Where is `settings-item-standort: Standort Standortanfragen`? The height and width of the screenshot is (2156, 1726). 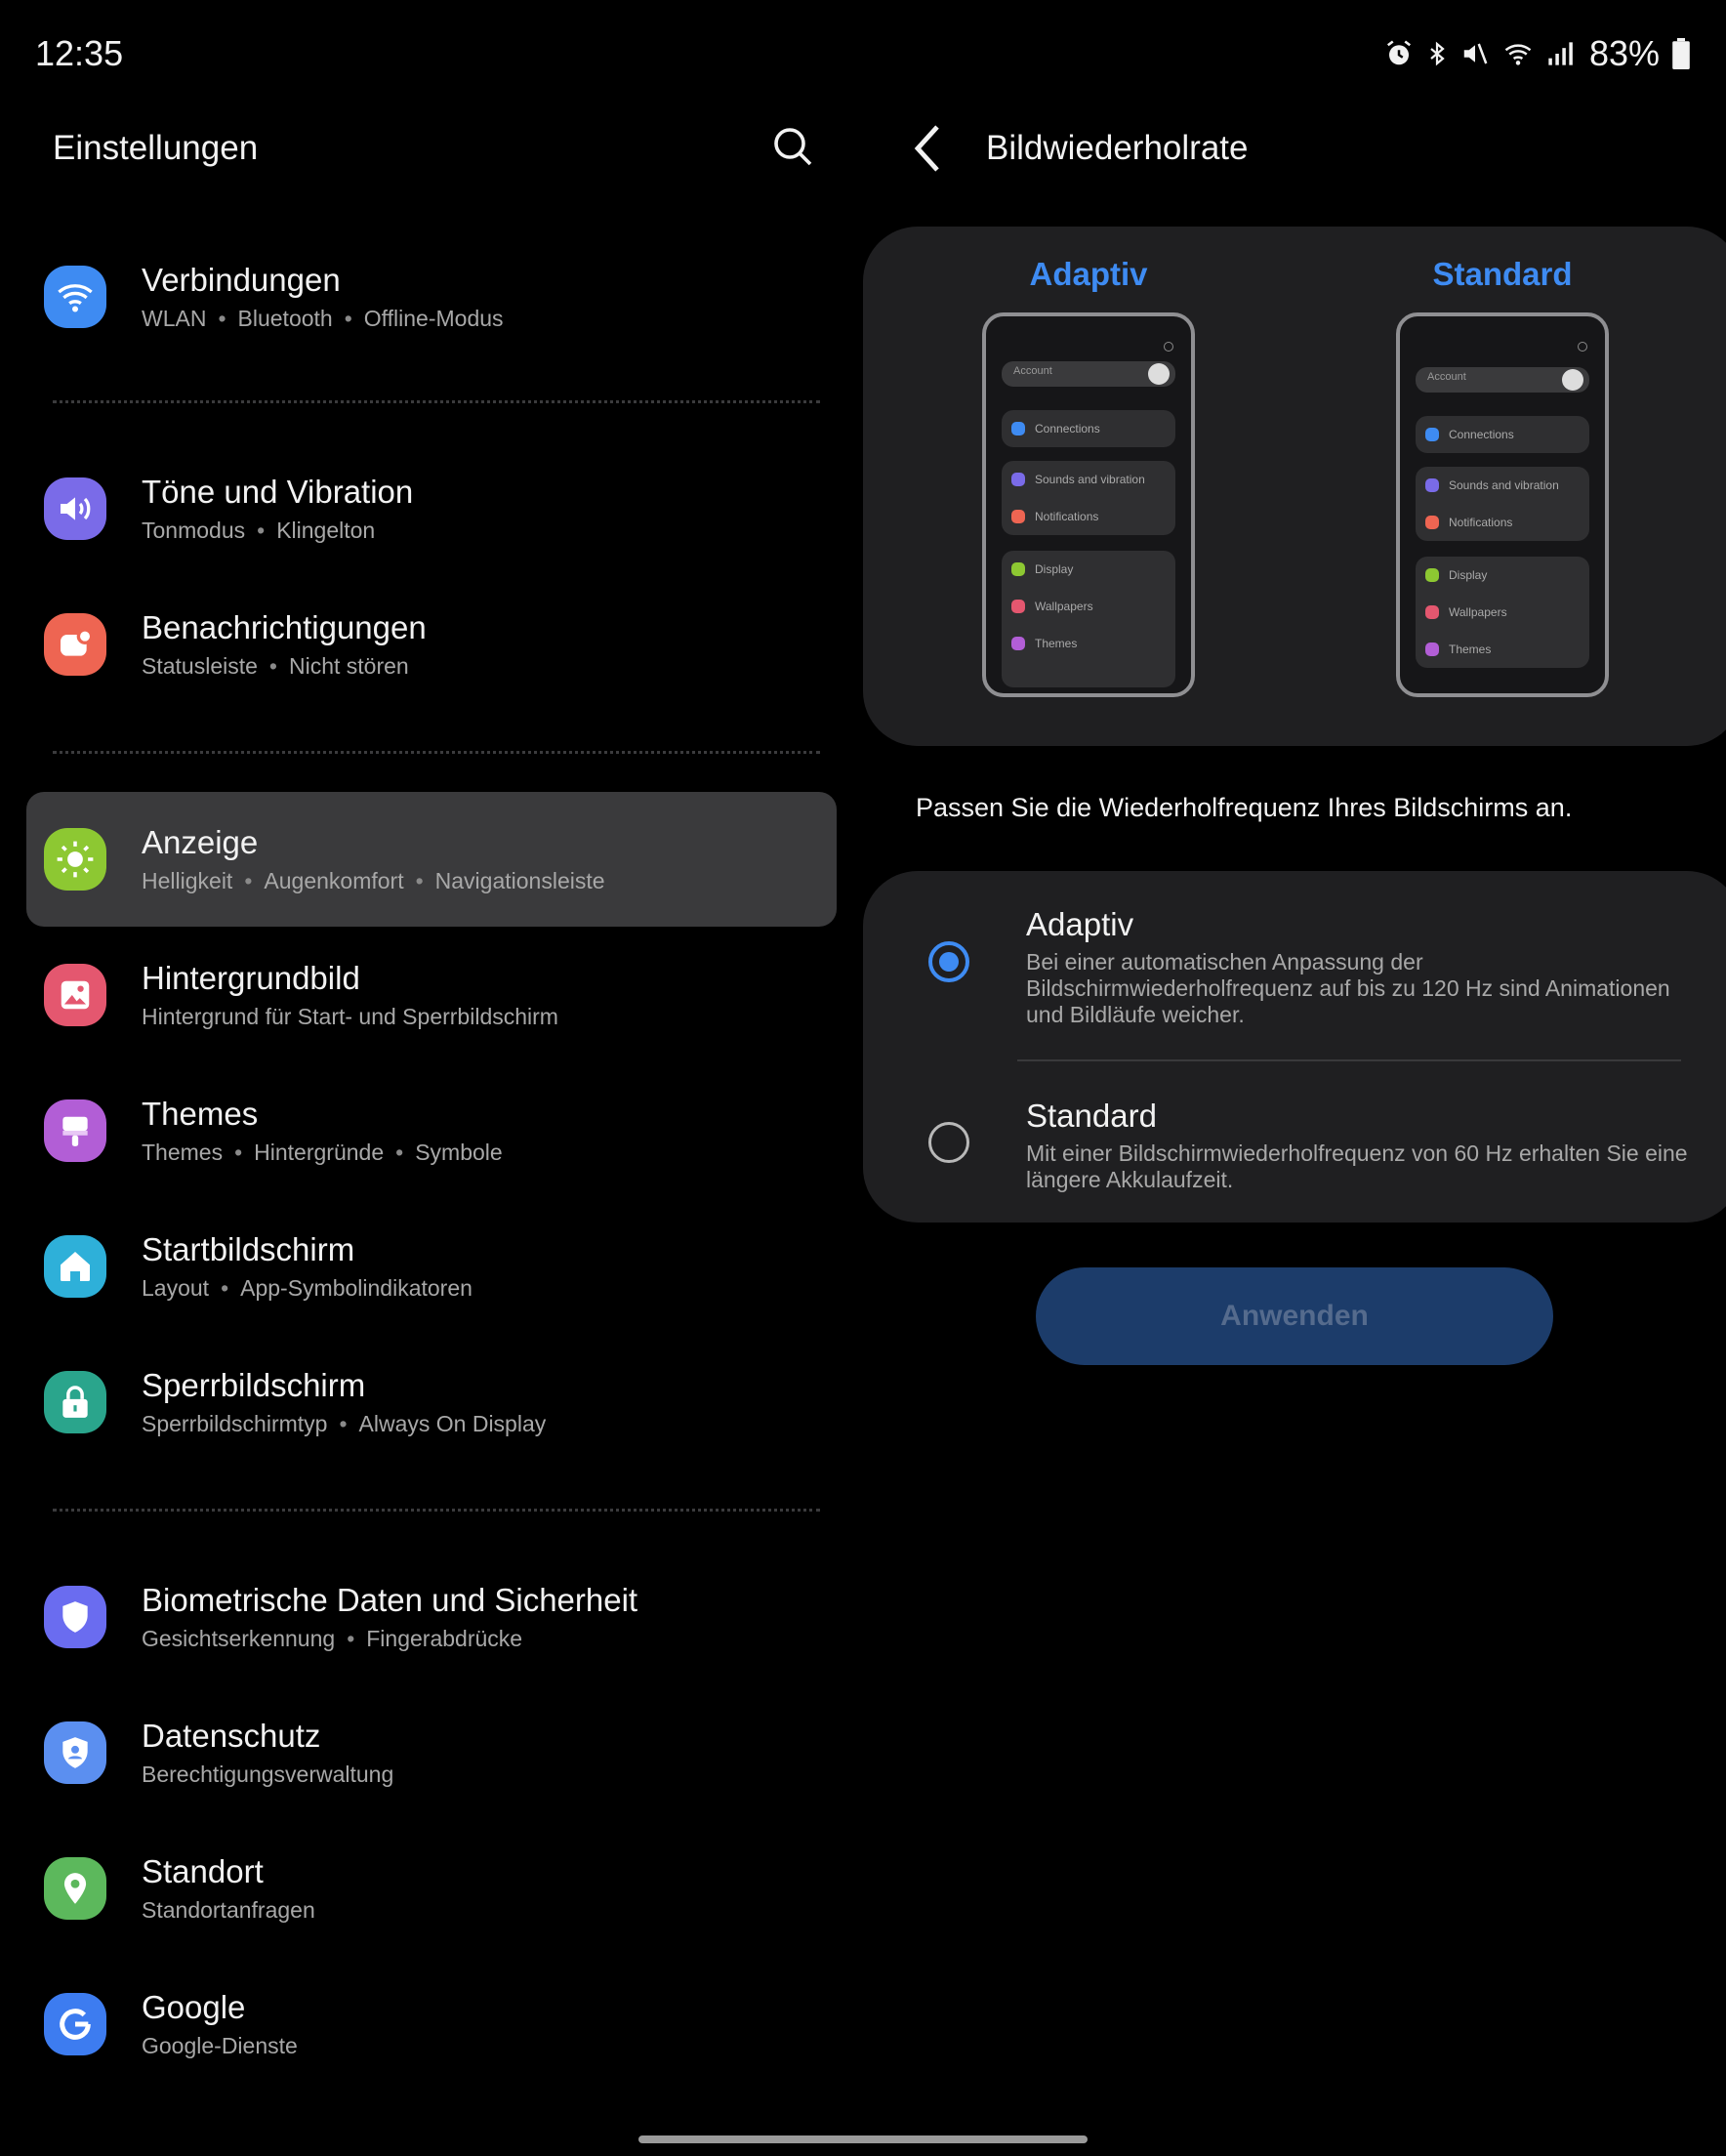
settings-item-standort: Standort Standortanfragen is located at coordinates (431, 1889).